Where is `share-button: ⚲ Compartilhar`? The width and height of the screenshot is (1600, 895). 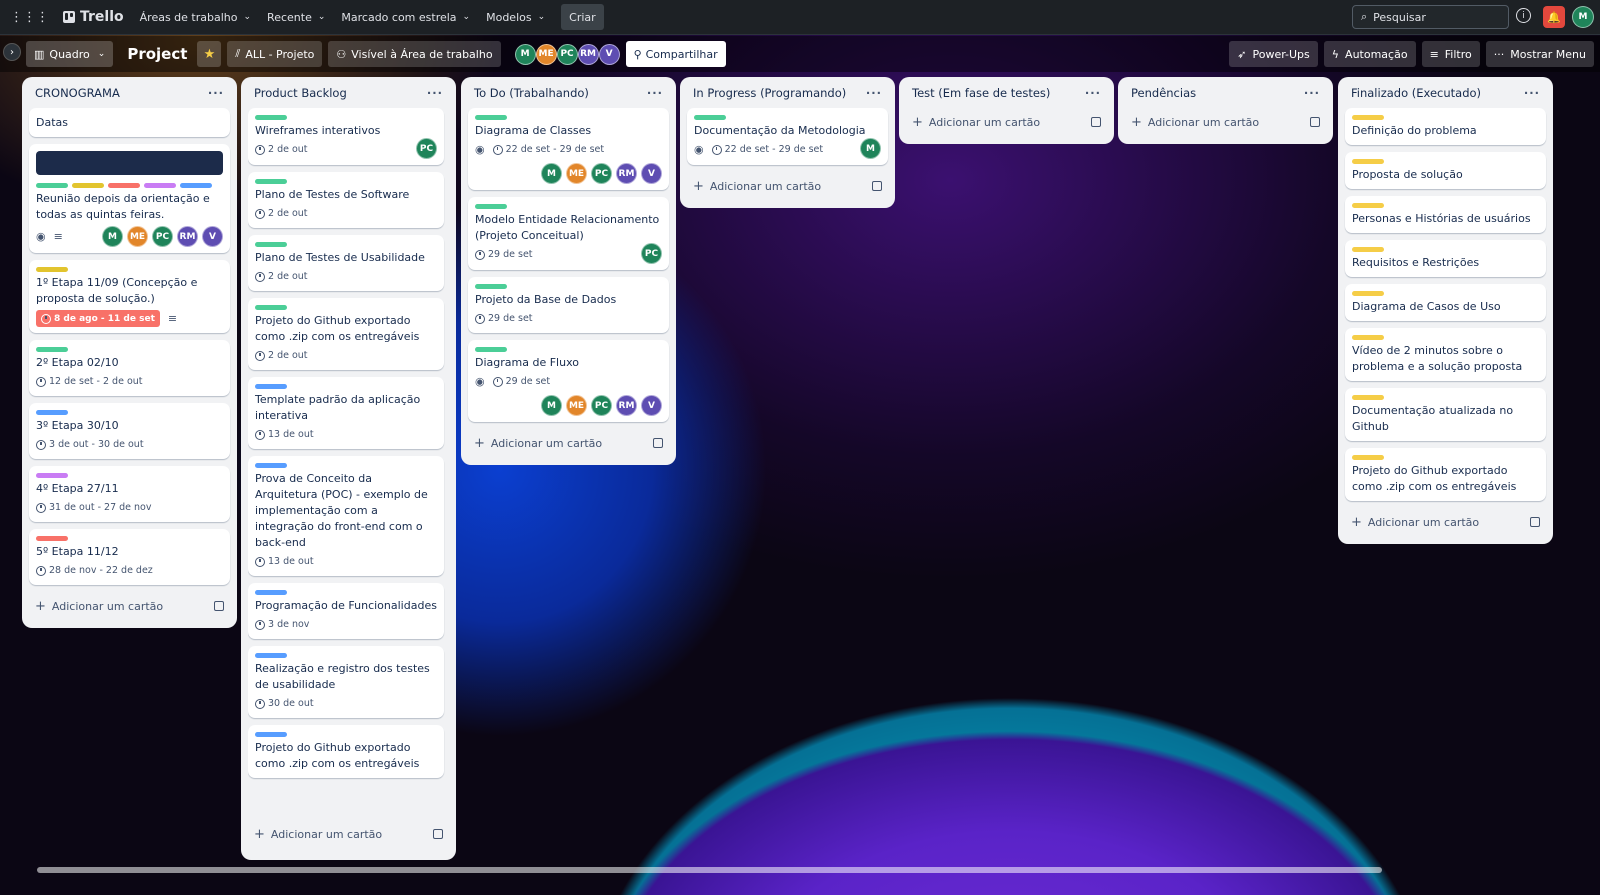
share-button: ⚲ Compartilhar is located at coordinates (675, 54).